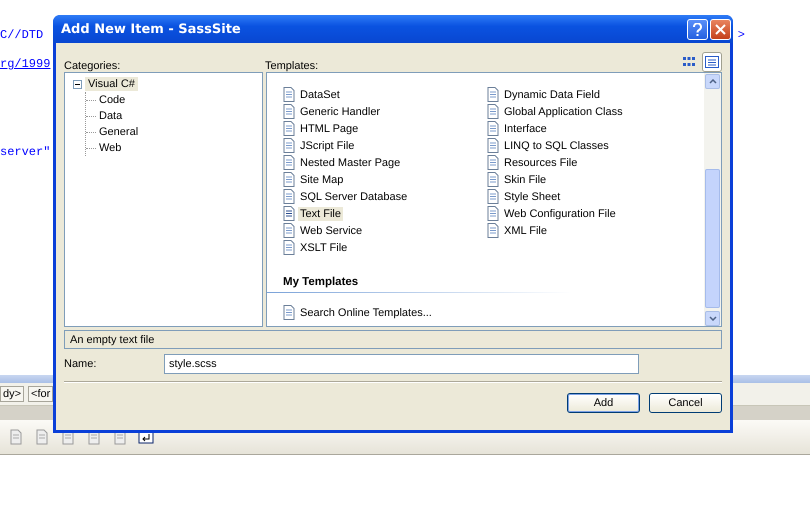 This screenshot has width=810, height=509. What do you see at coordinates (541, 163) in the screenshot?
I see `template-item: Resources File` at bounding box center [541, 163].